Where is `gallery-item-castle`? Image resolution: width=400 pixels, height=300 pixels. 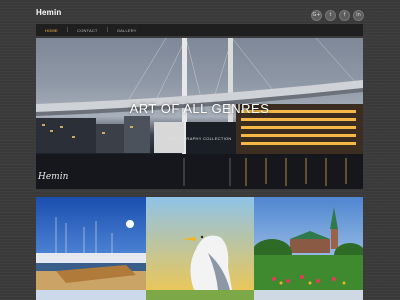
gallery-item-castle is located at coordinates (308, 243).